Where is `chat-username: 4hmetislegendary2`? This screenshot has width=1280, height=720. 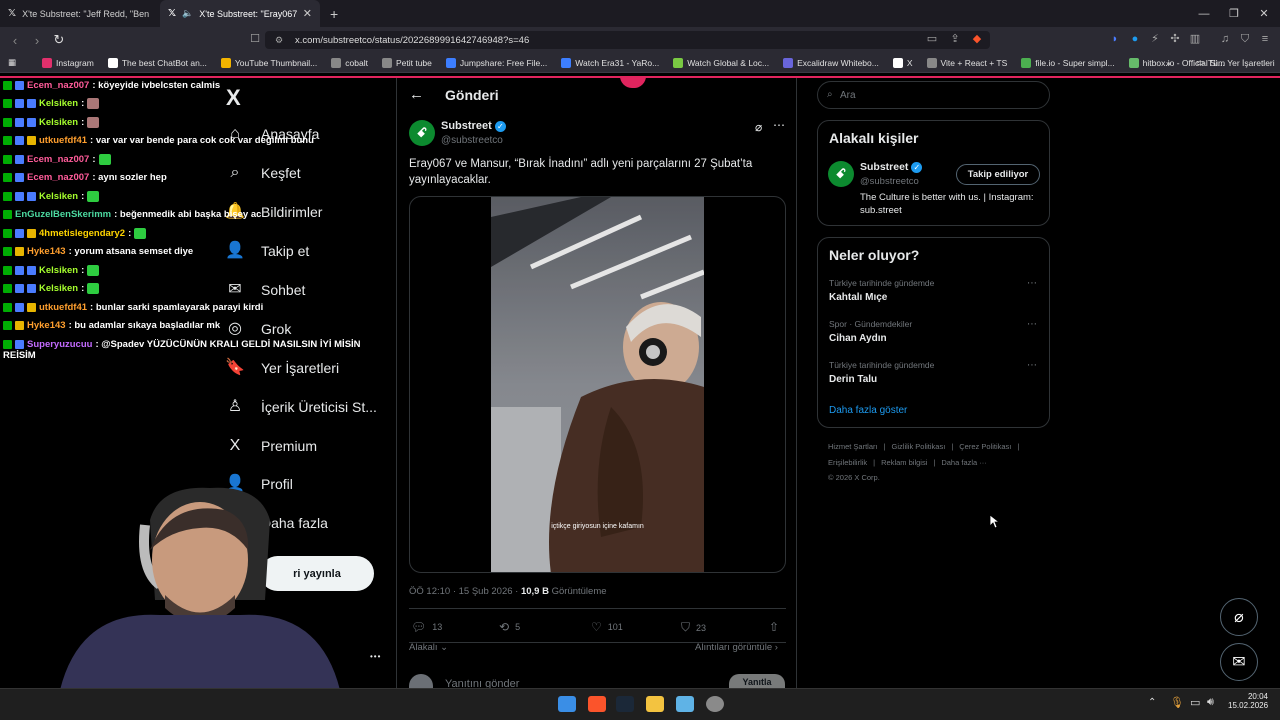
chat-username: 4hmetislegendary2 is located at coordinates (82, 233).